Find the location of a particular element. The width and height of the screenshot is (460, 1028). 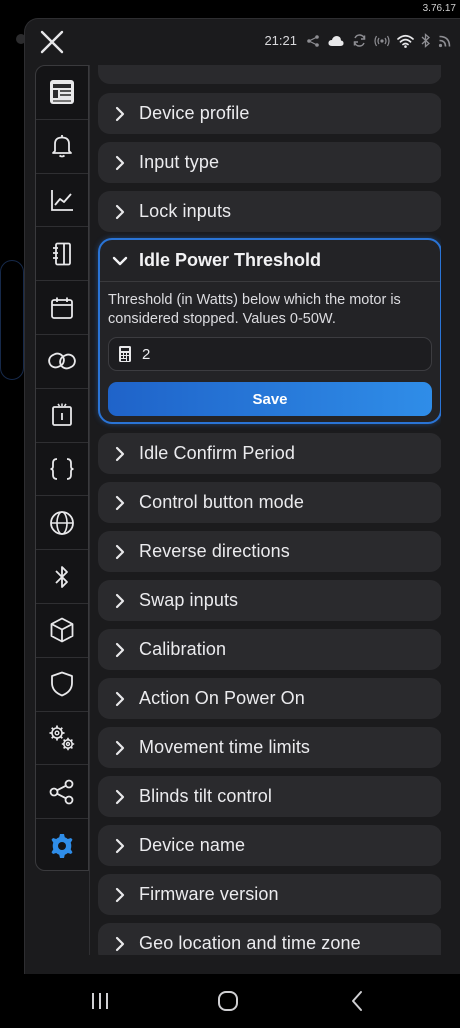

setting-device-name: Device name is located at coordinates (269, 845).